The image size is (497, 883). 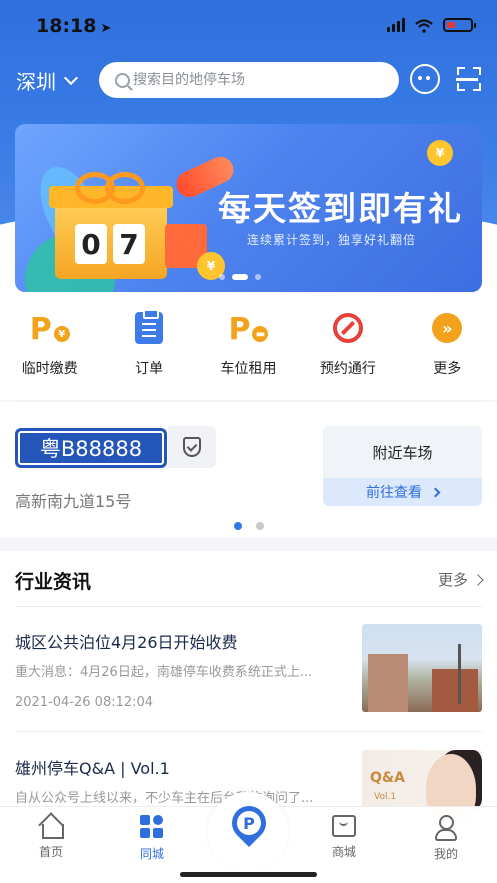 I want to click on tab-profile: 我的, so click(x=446, y=838).